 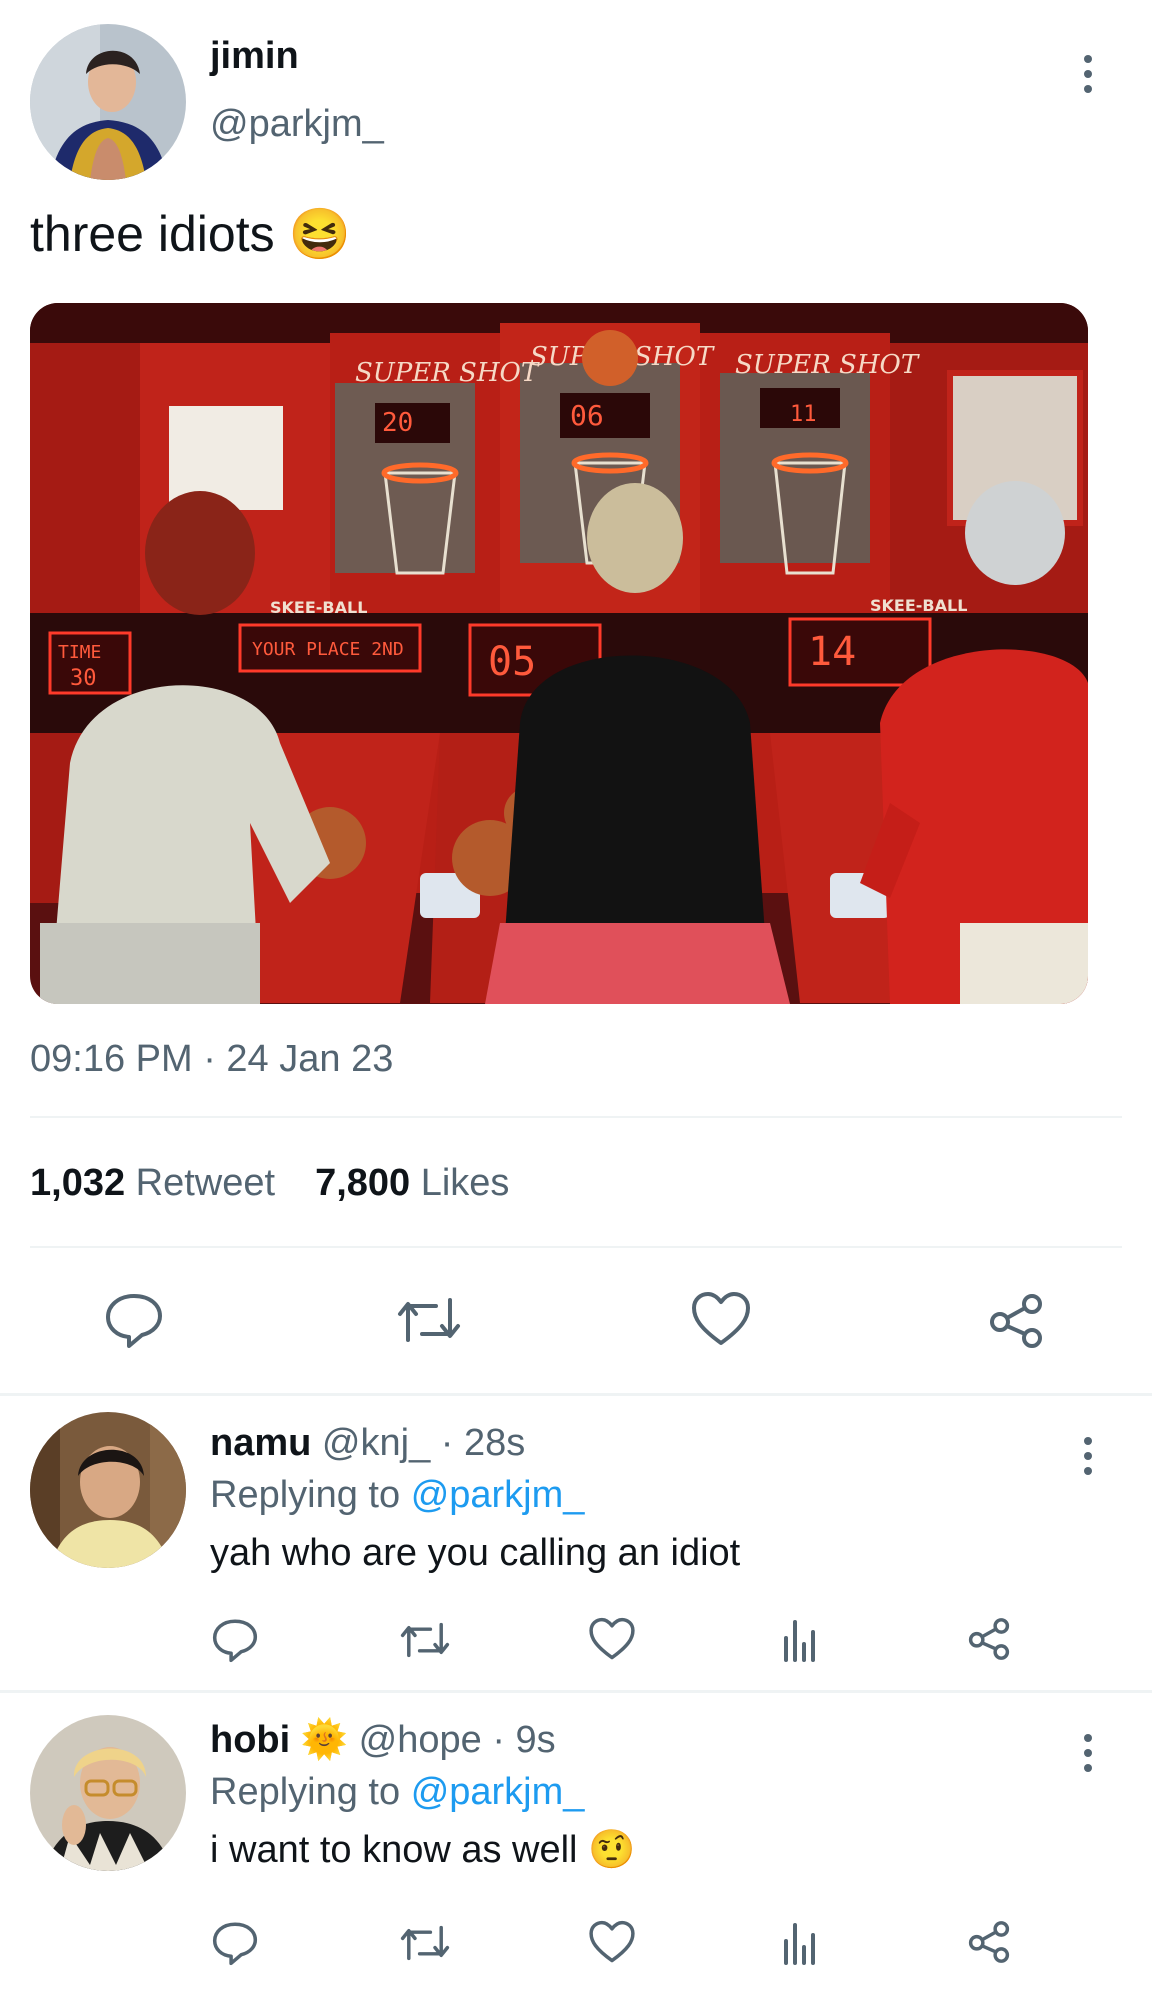 What do you see at coordinates (803, 414) in the screenshot?
I see `svg-text: 11` at bounding box center [803, 414].